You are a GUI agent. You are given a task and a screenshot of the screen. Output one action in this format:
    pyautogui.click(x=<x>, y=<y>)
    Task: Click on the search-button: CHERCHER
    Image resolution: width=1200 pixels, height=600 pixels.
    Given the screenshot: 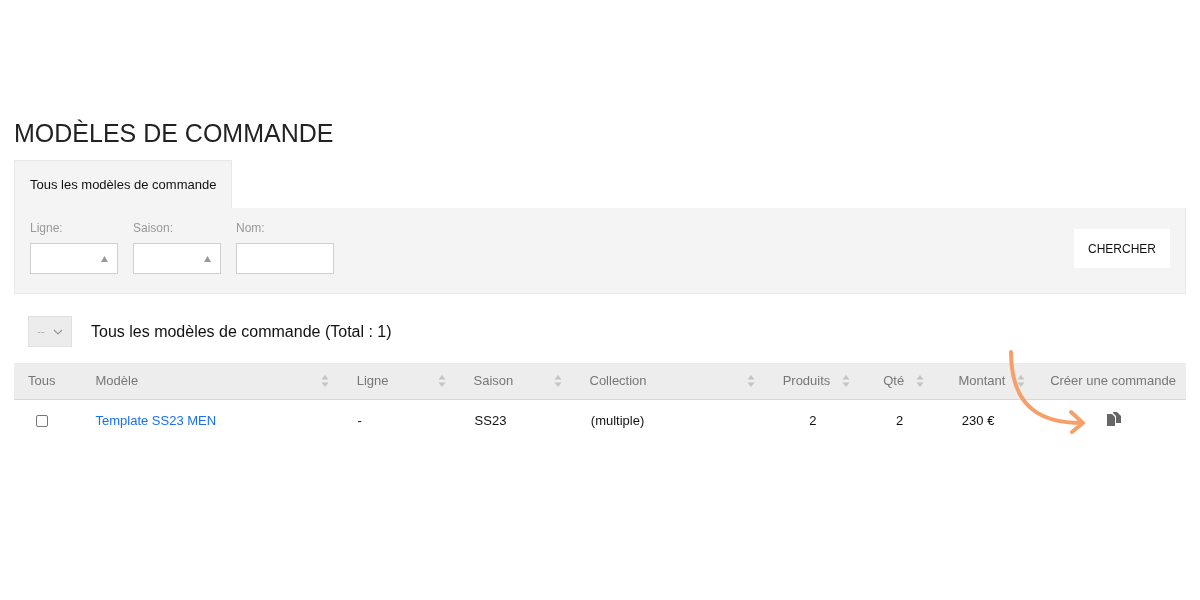 What is the action you would take?
    pyautogui.click(x=1122, y=248)
    